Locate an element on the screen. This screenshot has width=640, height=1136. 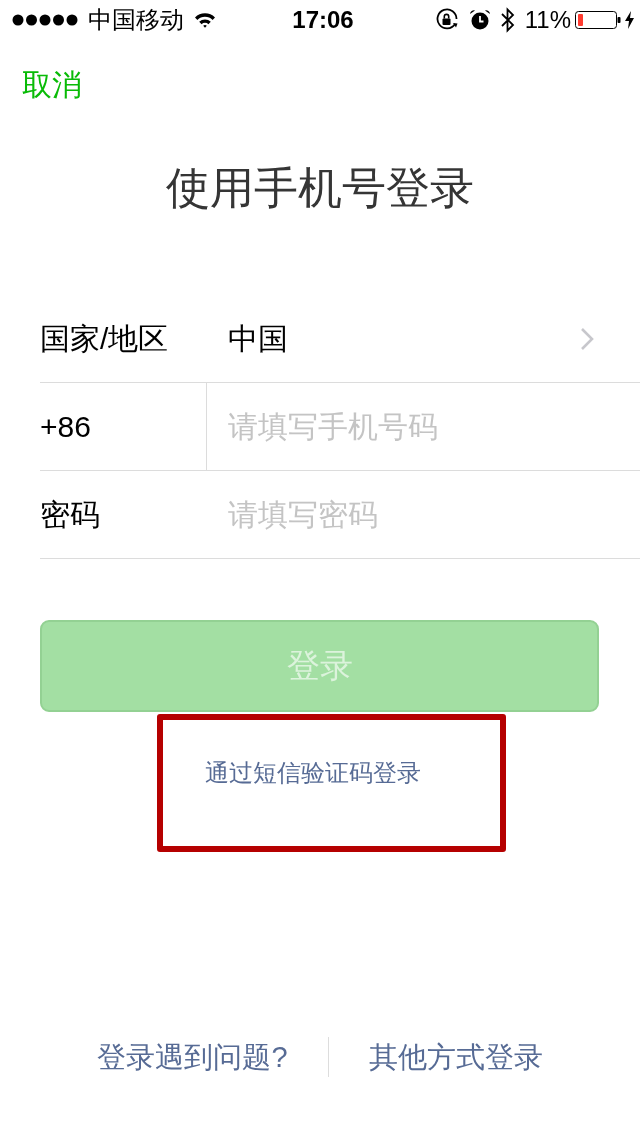
country-label: 国家/地区 is located at coordinates (105, 338).